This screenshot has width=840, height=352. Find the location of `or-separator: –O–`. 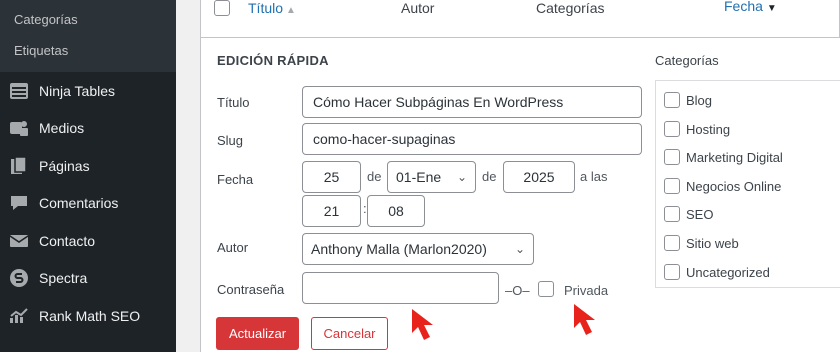

or-separator: –O– is located at coordinates (517, 290).